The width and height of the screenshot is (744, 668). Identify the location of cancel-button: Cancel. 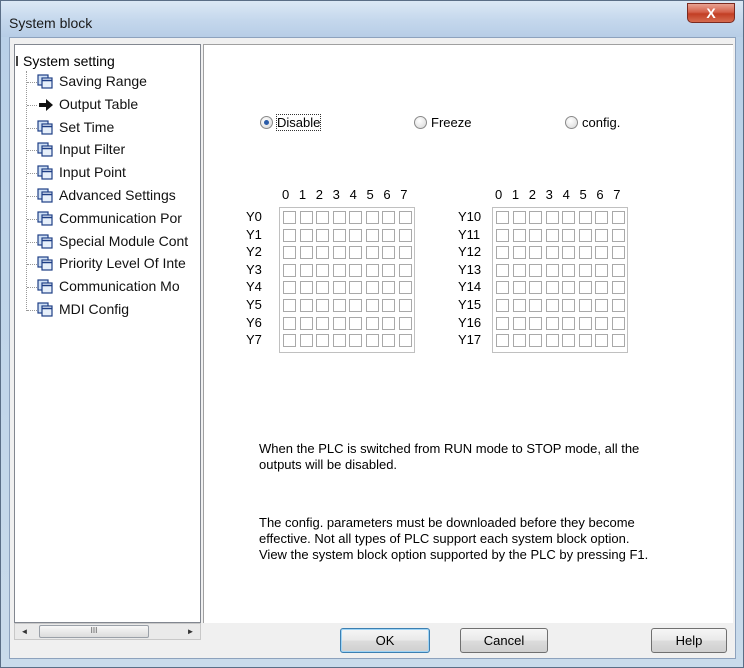
(504, 640).